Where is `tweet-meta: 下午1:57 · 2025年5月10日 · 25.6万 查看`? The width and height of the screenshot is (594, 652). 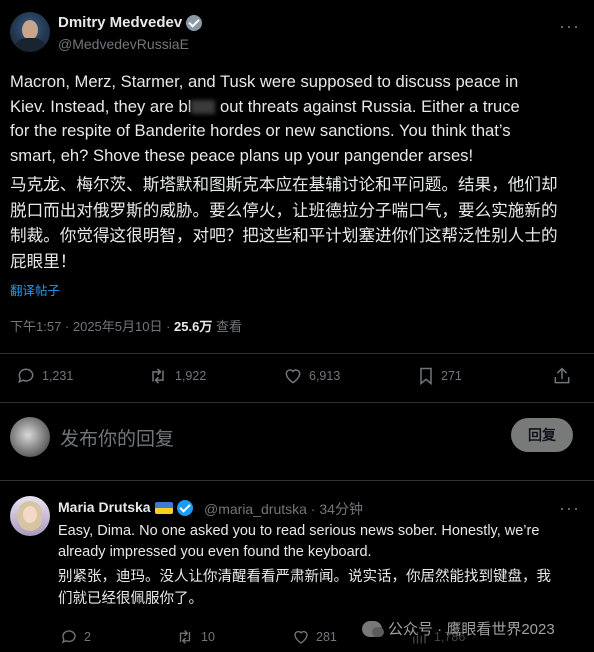 tweet-meta: 下午1:57 · 2025年5月10日 · 25.6万 查看 is located at coordinates (126, 325).